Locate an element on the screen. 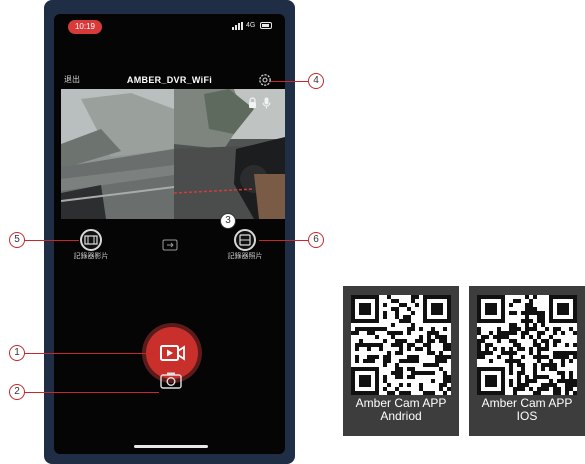  qr-caption-android: Amber Cam APP Andriod is located at coordinates (401, 409).